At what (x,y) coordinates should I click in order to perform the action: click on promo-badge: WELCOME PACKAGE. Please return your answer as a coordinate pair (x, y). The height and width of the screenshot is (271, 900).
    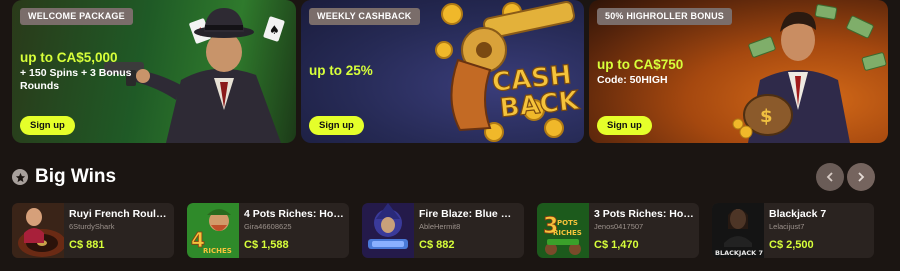
    Looking at the image, I should click on (76, 16).